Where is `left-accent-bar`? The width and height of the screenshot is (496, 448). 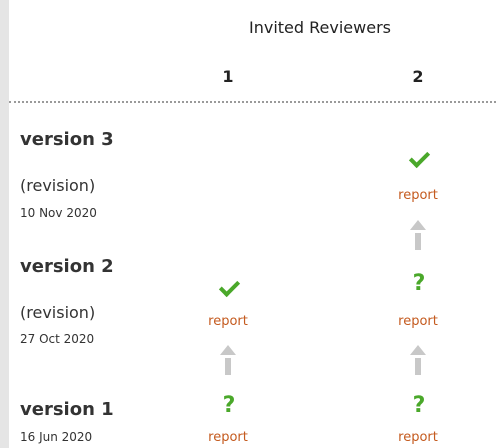 left-accent-bar is located at coordinates (4, 224).